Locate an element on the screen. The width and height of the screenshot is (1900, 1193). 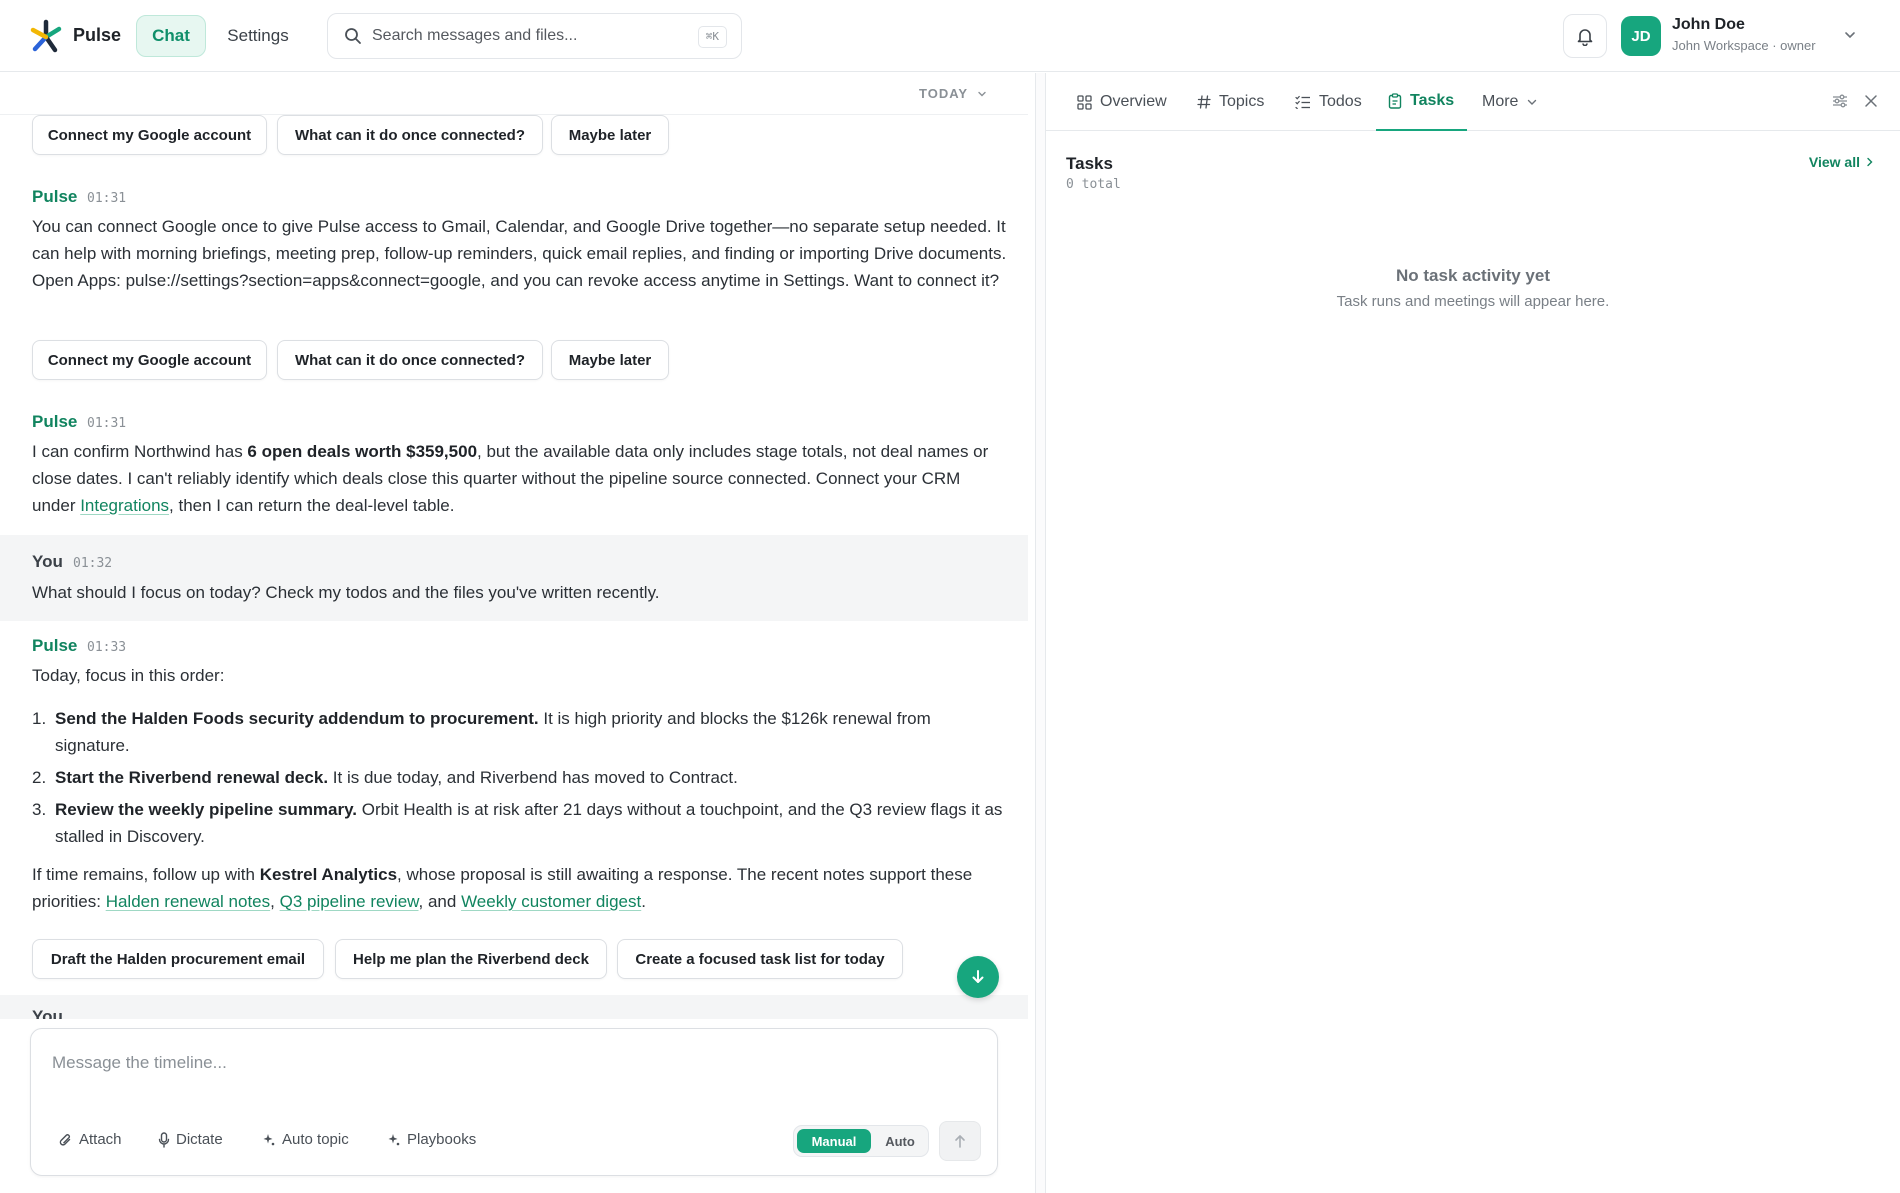
auto-topic-button: Auto topic is located at coordinates (305, 1139).